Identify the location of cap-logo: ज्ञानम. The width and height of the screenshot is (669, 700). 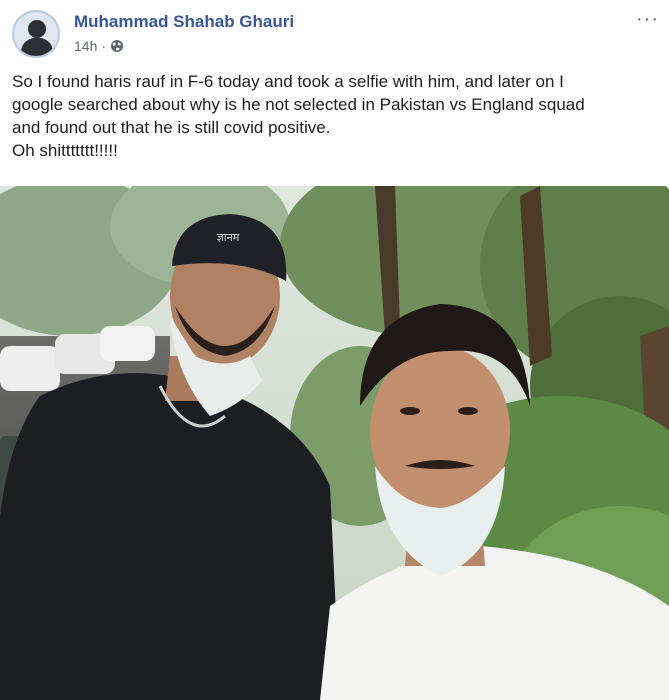
(228, 237).